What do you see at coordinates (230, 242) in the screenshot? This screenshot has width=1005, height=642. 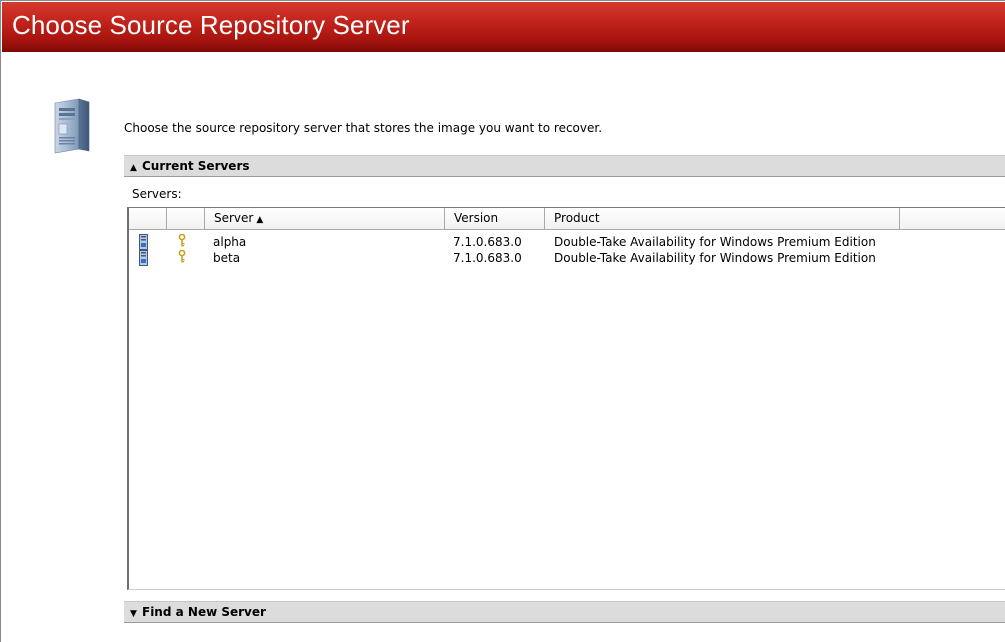 I see `server-name: alpha` at bounding box center [230, 242].